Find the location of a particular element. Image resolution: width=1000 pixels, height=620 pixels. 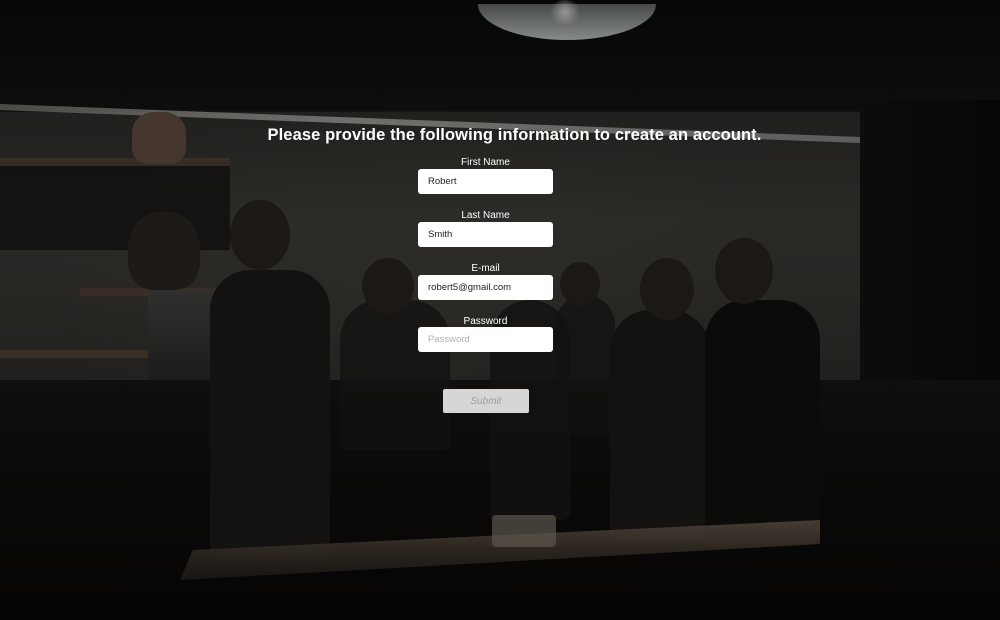

first-name-label: First Name is located at coordinates (485, 162).